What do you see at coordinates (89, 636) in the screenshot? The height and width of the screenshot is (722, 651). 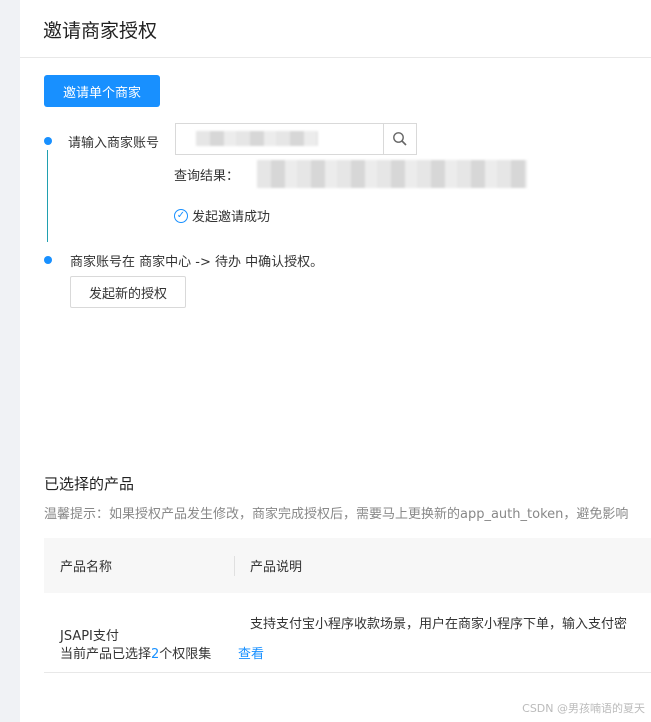 I see `product-name: JSAPI支付` at bounding box center [89, 636].